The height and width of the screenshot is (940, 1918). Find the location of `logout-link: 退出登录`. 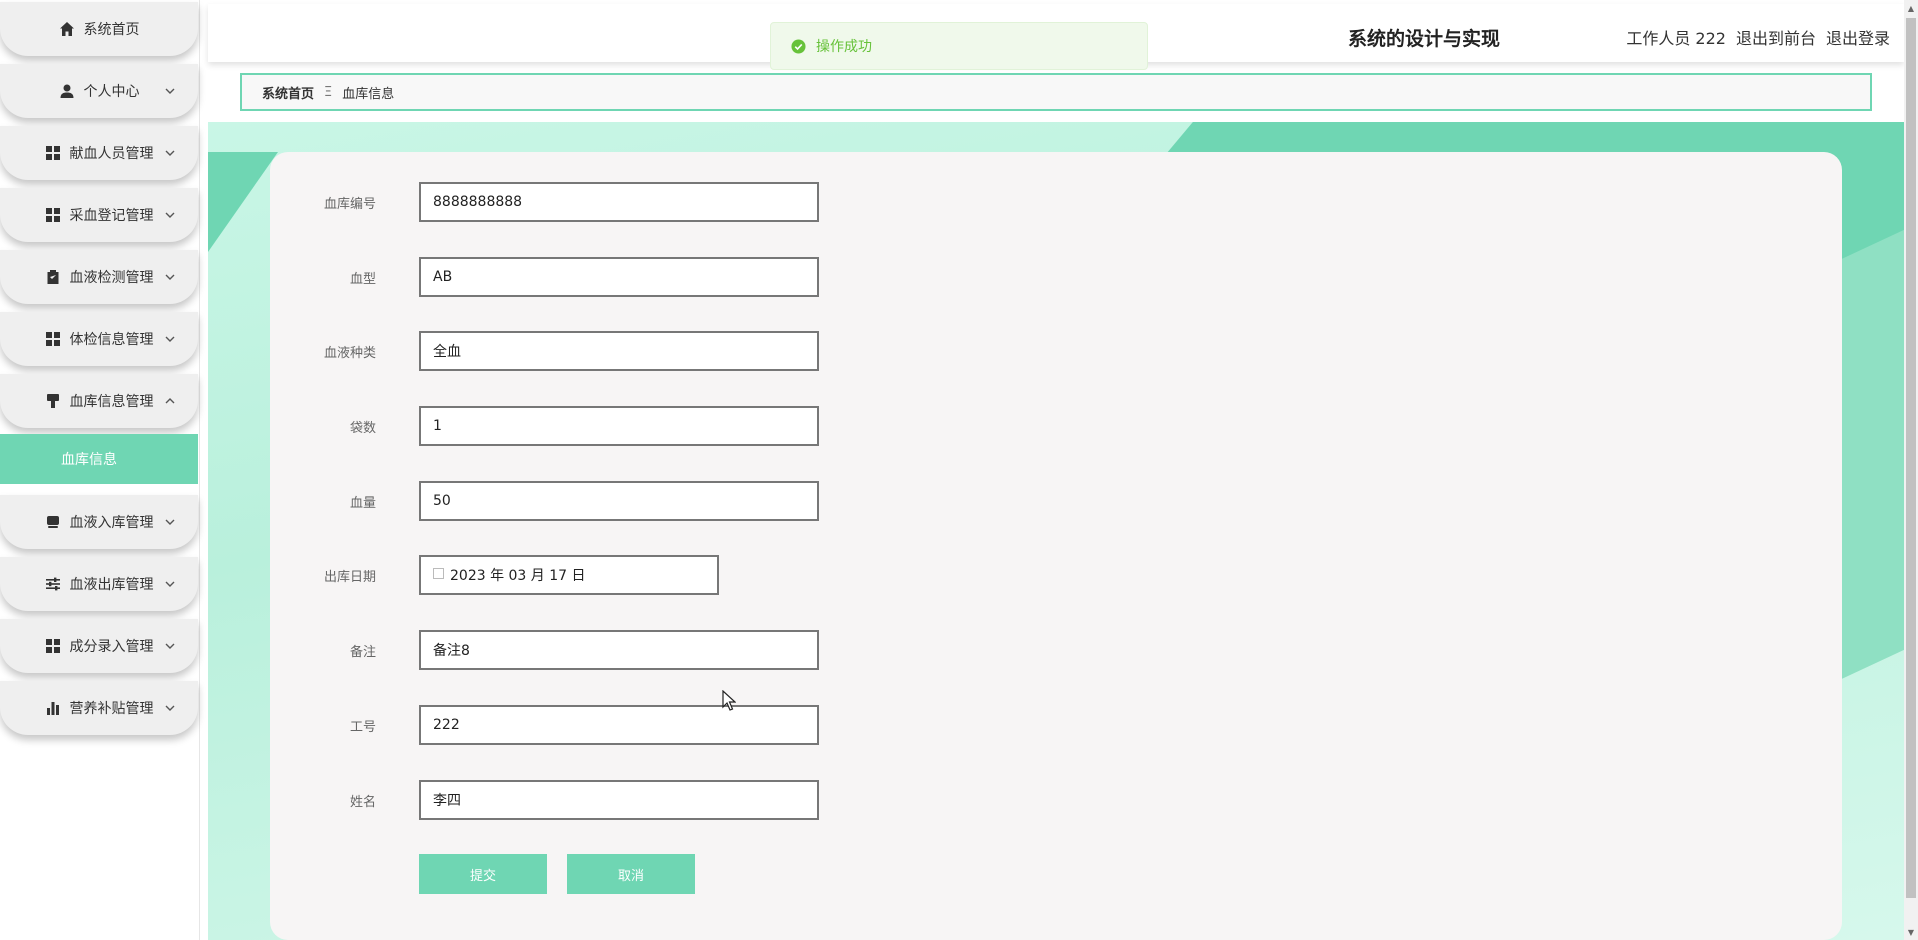

logout-link: 退出登录 is located at coordinates (1858, 37).